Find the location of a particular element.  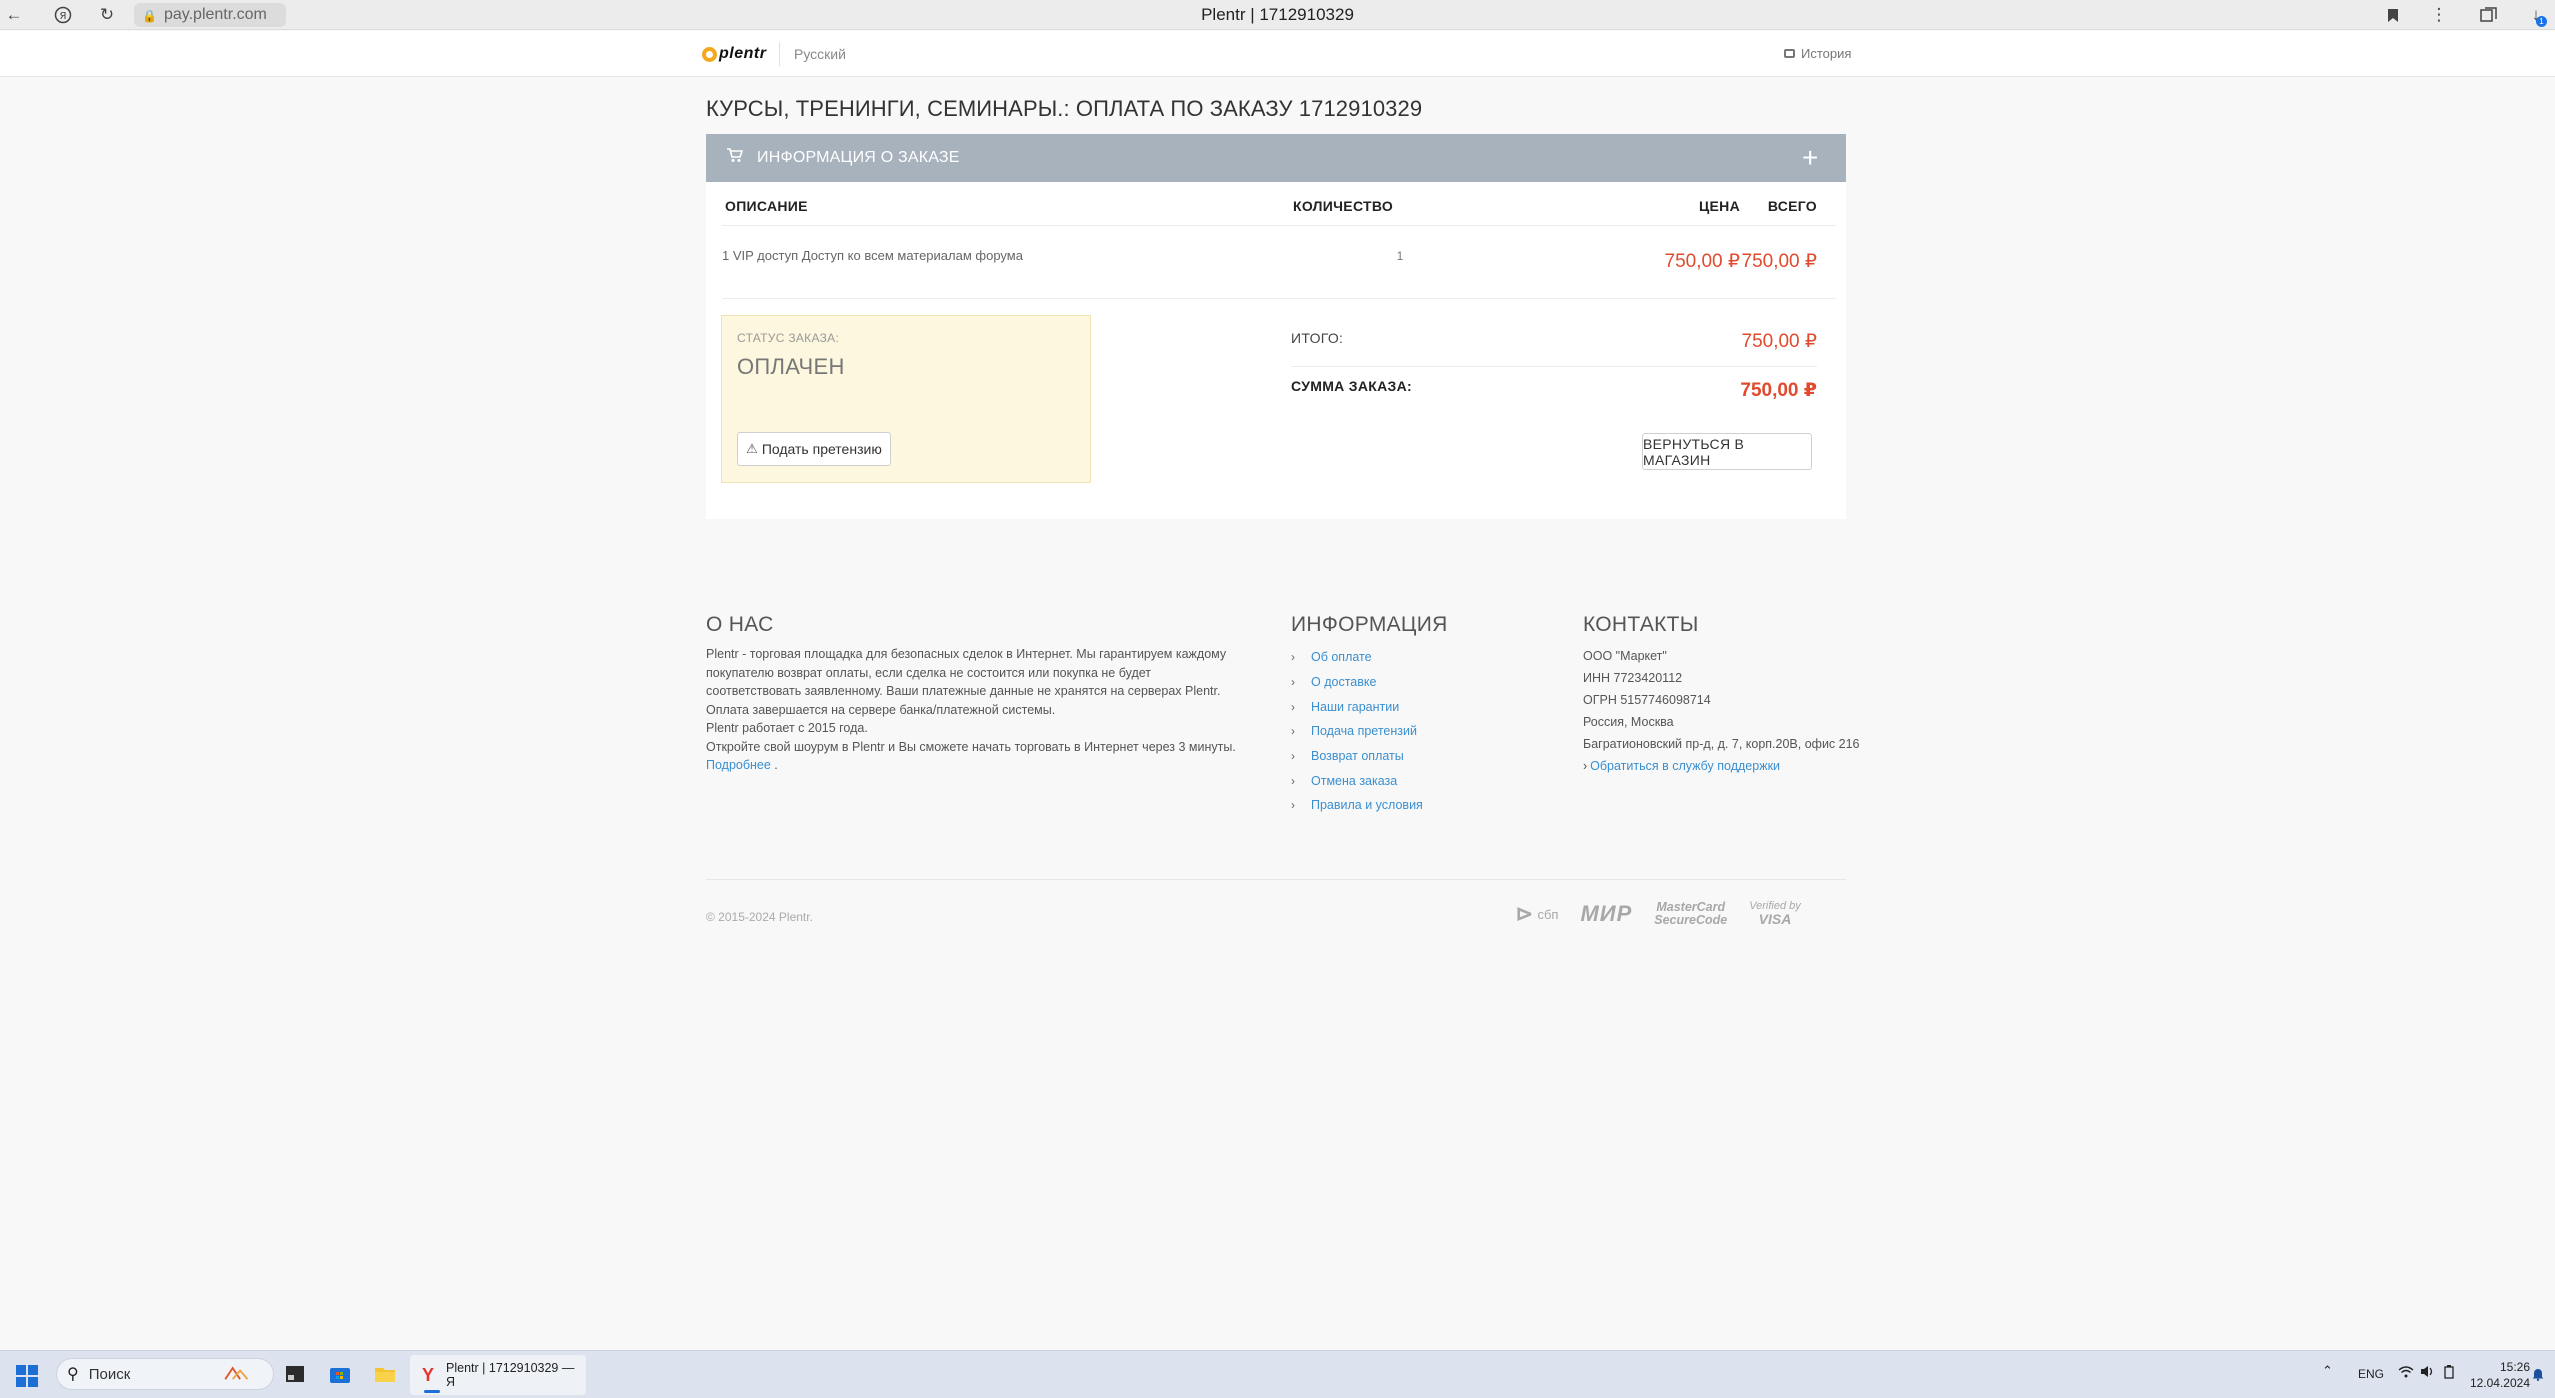

info-link-label: Возврат оплаты is located at coordinates (1357, 756).